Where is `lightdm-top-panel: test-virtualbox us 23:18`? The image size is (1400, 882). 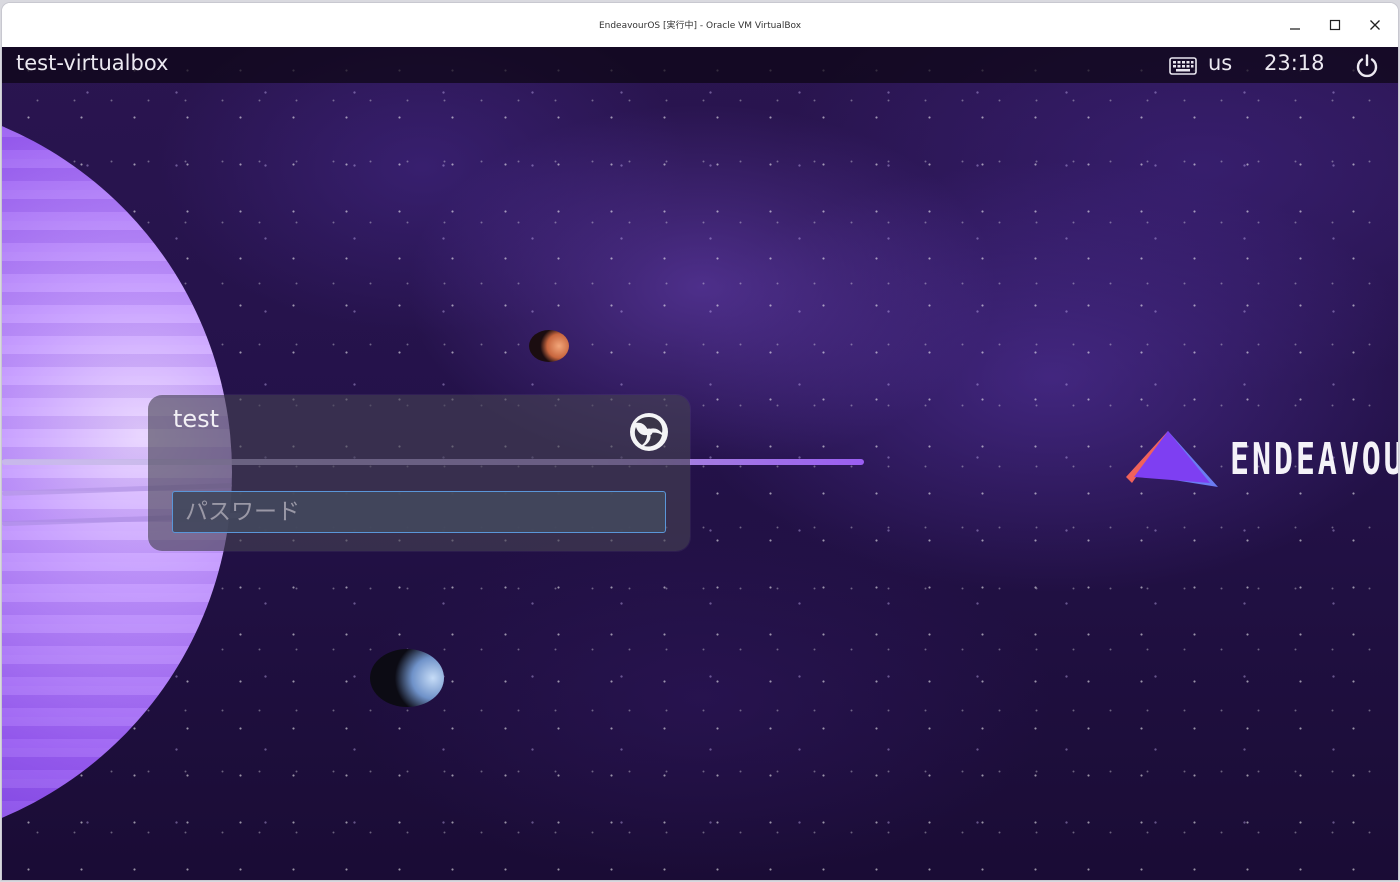 lightdm-top-panel: test-virtualbox us 23:18 is located at coordinates (700, 65).